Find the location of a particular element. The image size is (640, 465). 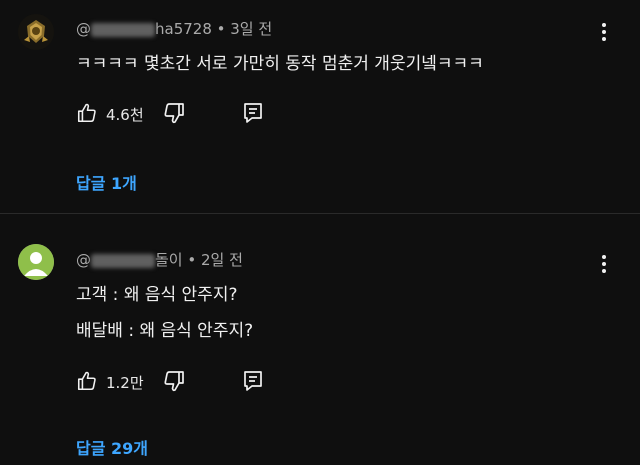

comment-divider is located at coordinates (320, 213).